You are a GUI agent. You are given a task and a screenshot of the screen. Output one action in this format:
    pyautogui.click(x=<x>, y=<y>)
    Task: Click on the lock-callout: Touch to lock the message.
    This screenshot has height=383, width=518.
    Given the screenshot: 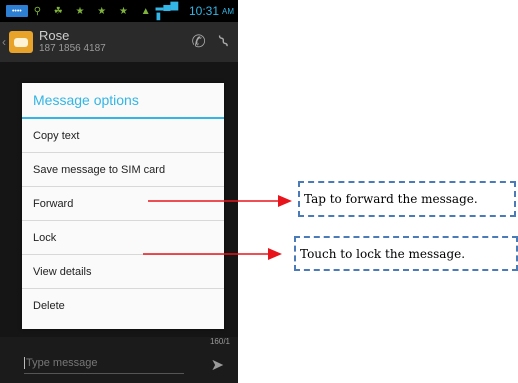 What is the action you would take?
    pyautogui.click(x=406, y=253)
    